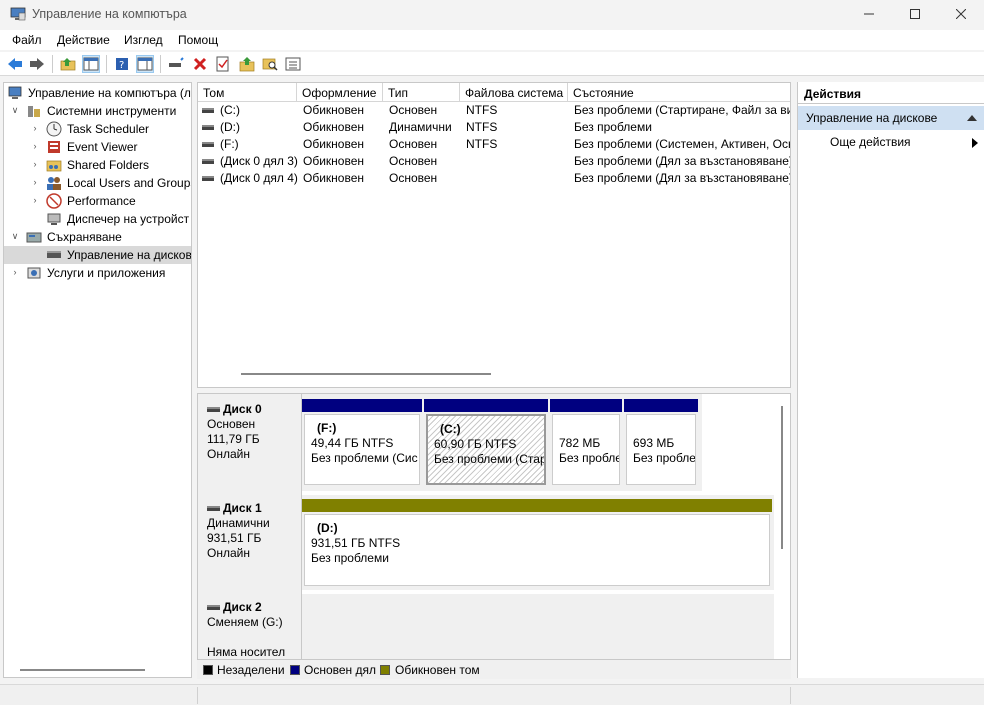 The height and width of the screenshot is (705, 984). Describe the element at coordinates (229, 144) in the screenshot. I see `cell-volume: (F:)` at that location.